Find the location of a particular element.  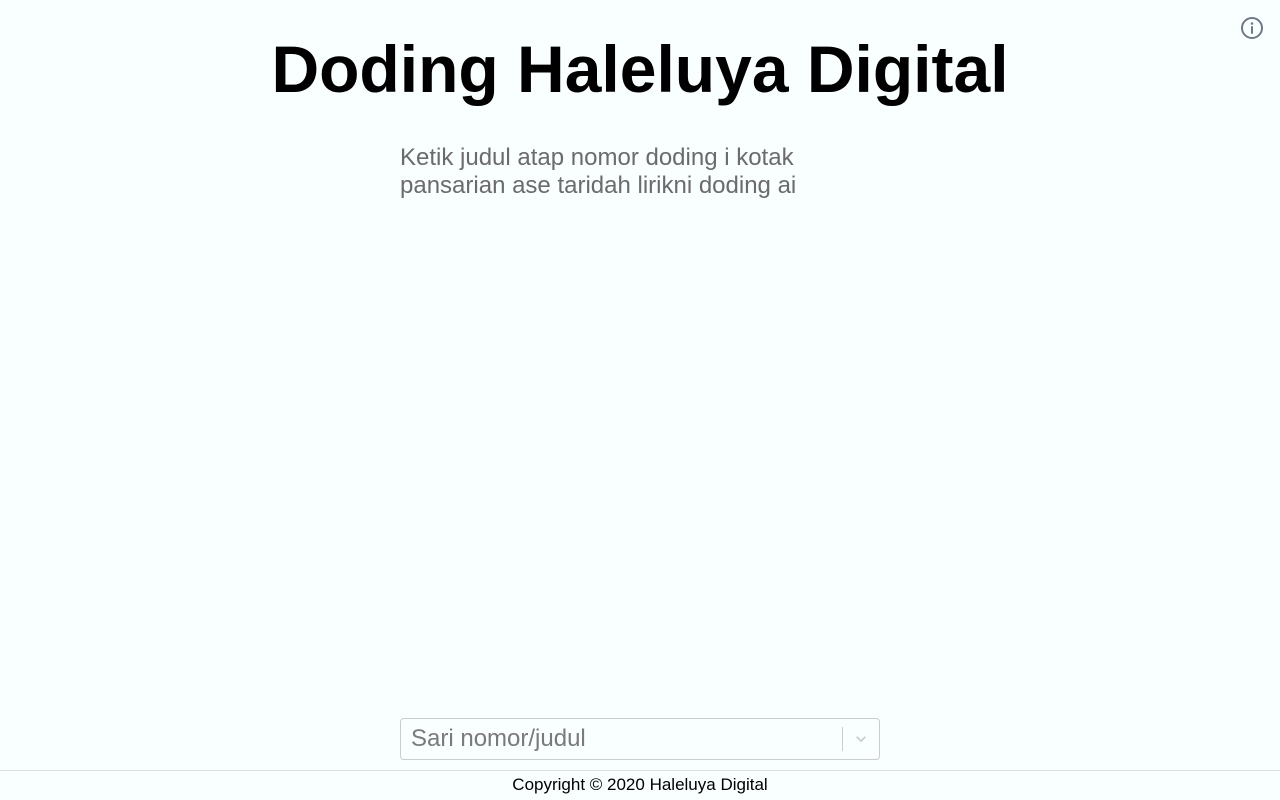

search-input is located at coordinates (621, 739).